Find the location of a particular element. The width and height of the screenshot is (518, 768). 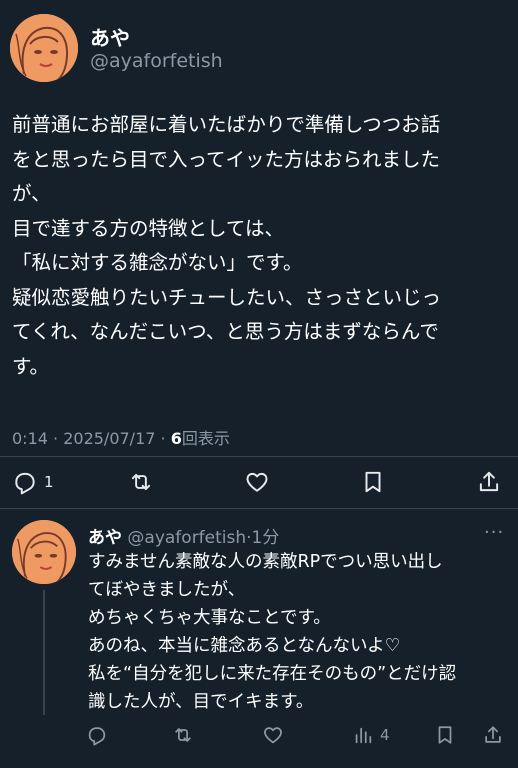

reply-header: あや @ayaforfetish·1分 is located at coordinates (183, 535).